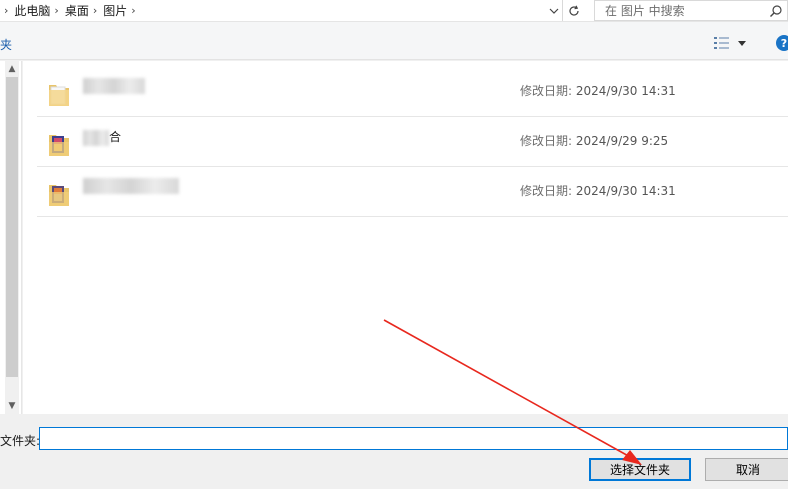 The width and height of the screenshot is (788, 489). Describe the element at coordinates (640, 469) in the screenshot. I see `select-folder-button: 选择文件夹` at that location.